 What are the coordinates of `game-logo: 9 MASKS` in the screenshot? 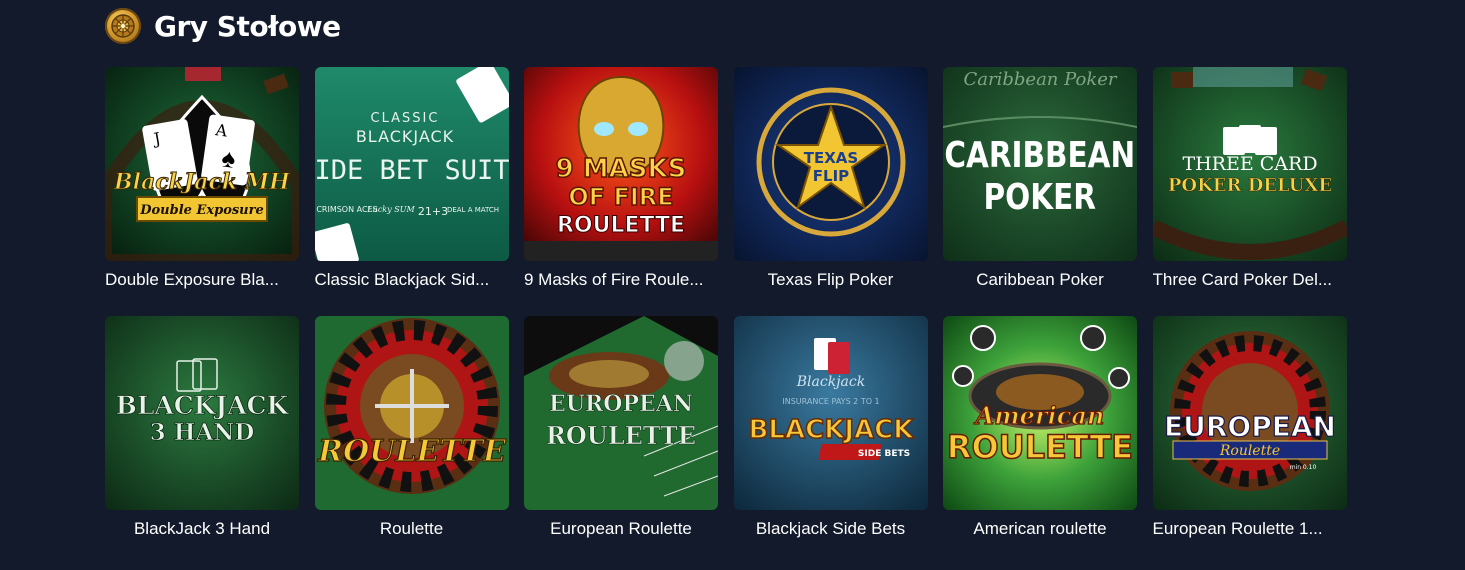 It's located at (621, 169).